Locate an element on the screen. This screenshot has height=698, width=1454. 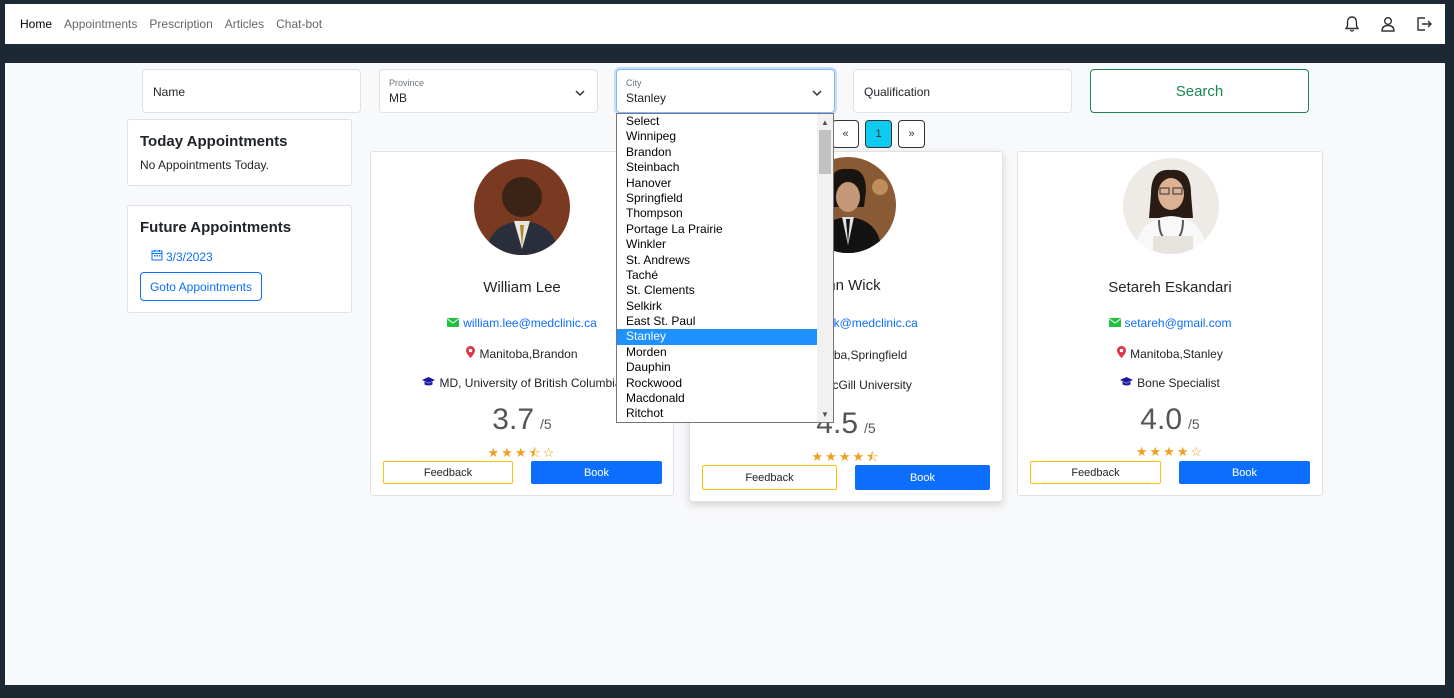
doctor-email: setareh@gmail.com is located at coordinates (1170, 323).